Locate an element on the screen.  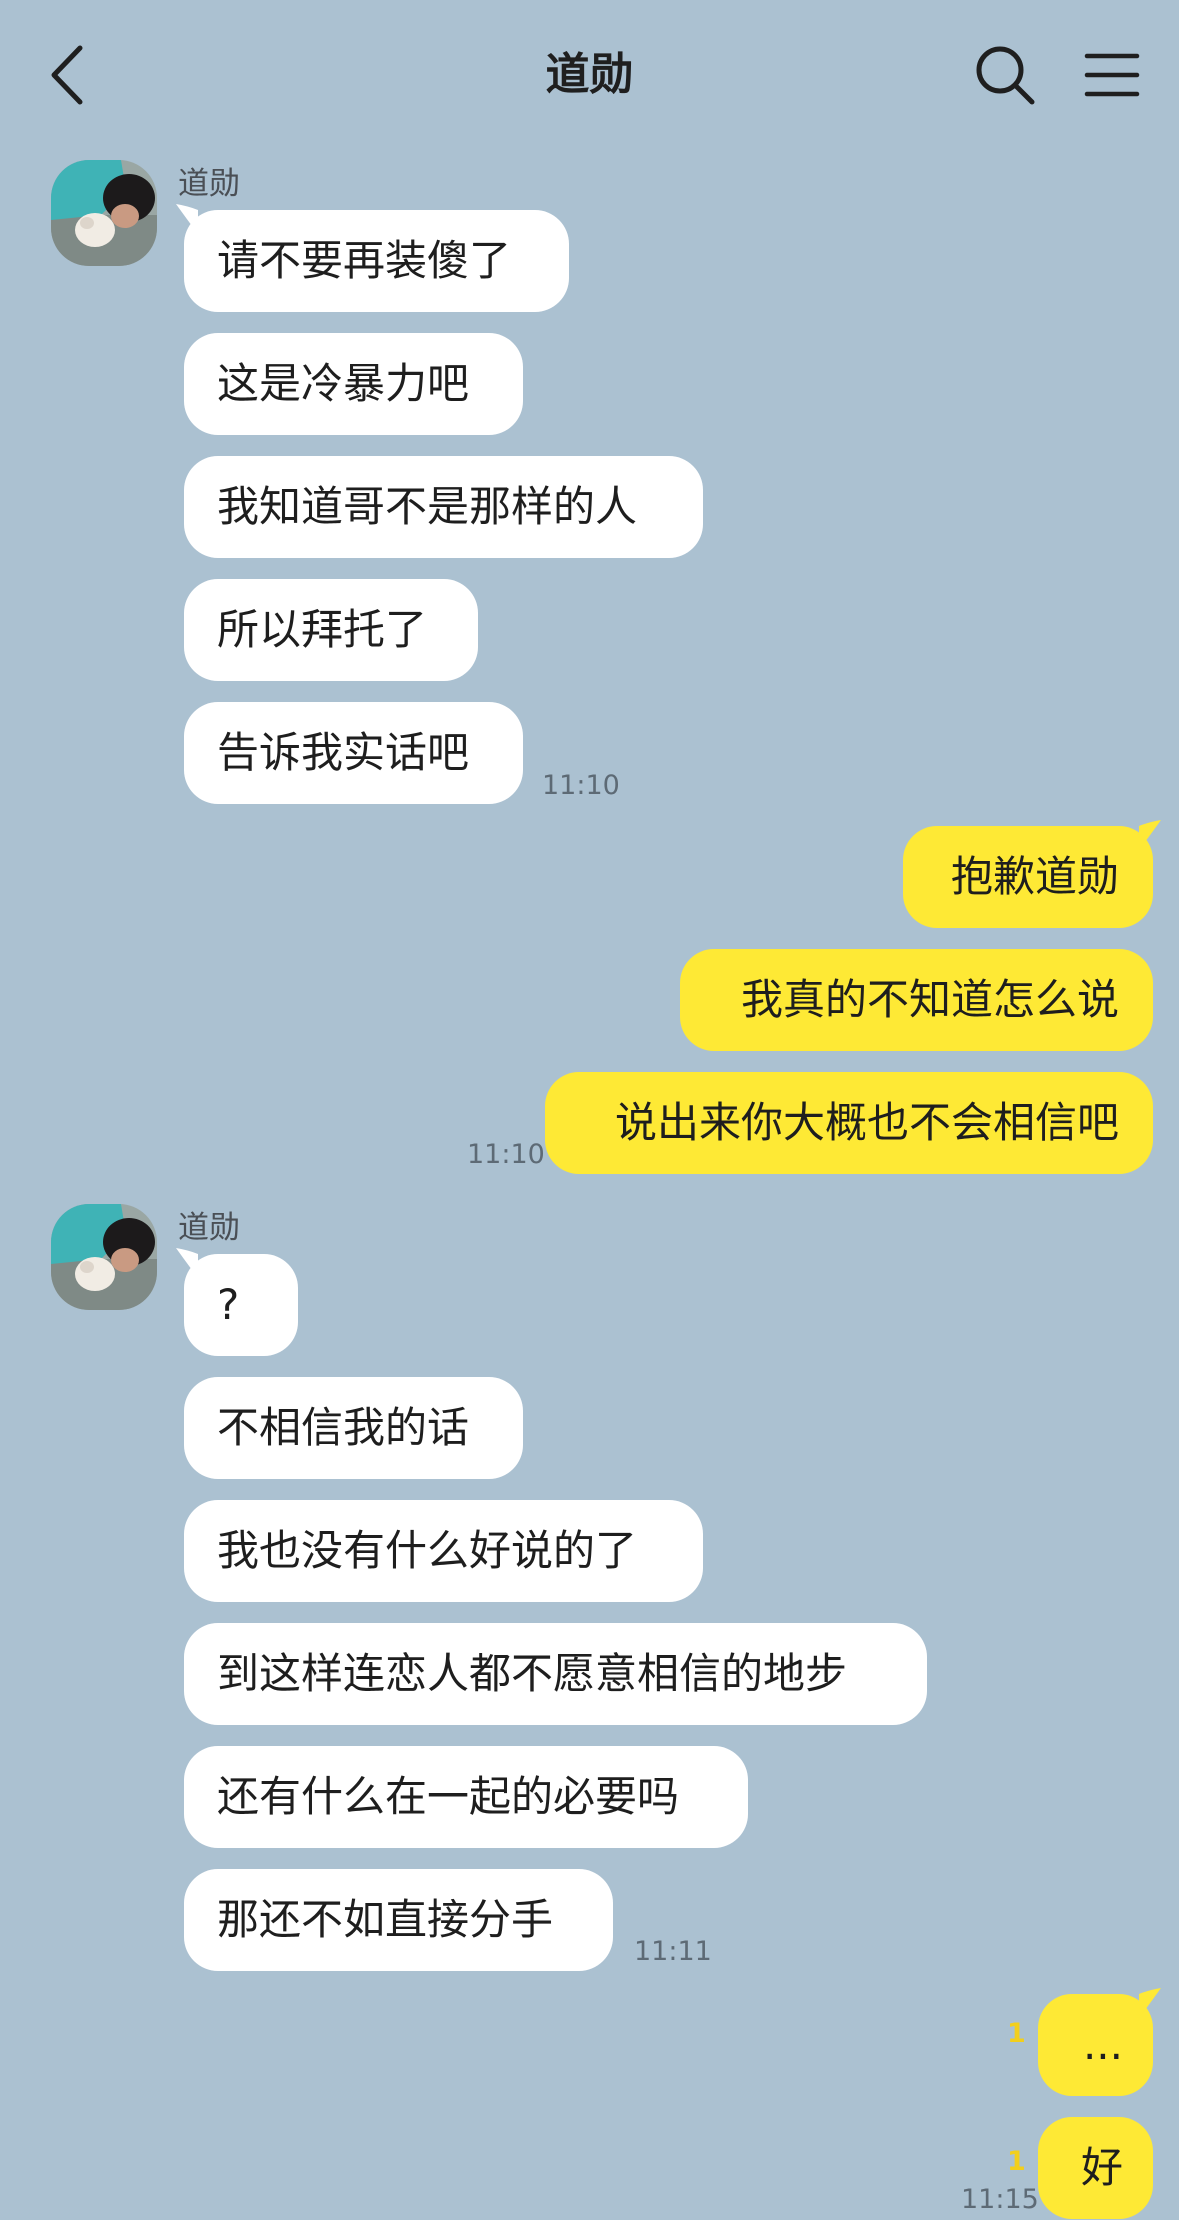
message-bubble: 不相信我的话 is located at coordinates (353, 1428).